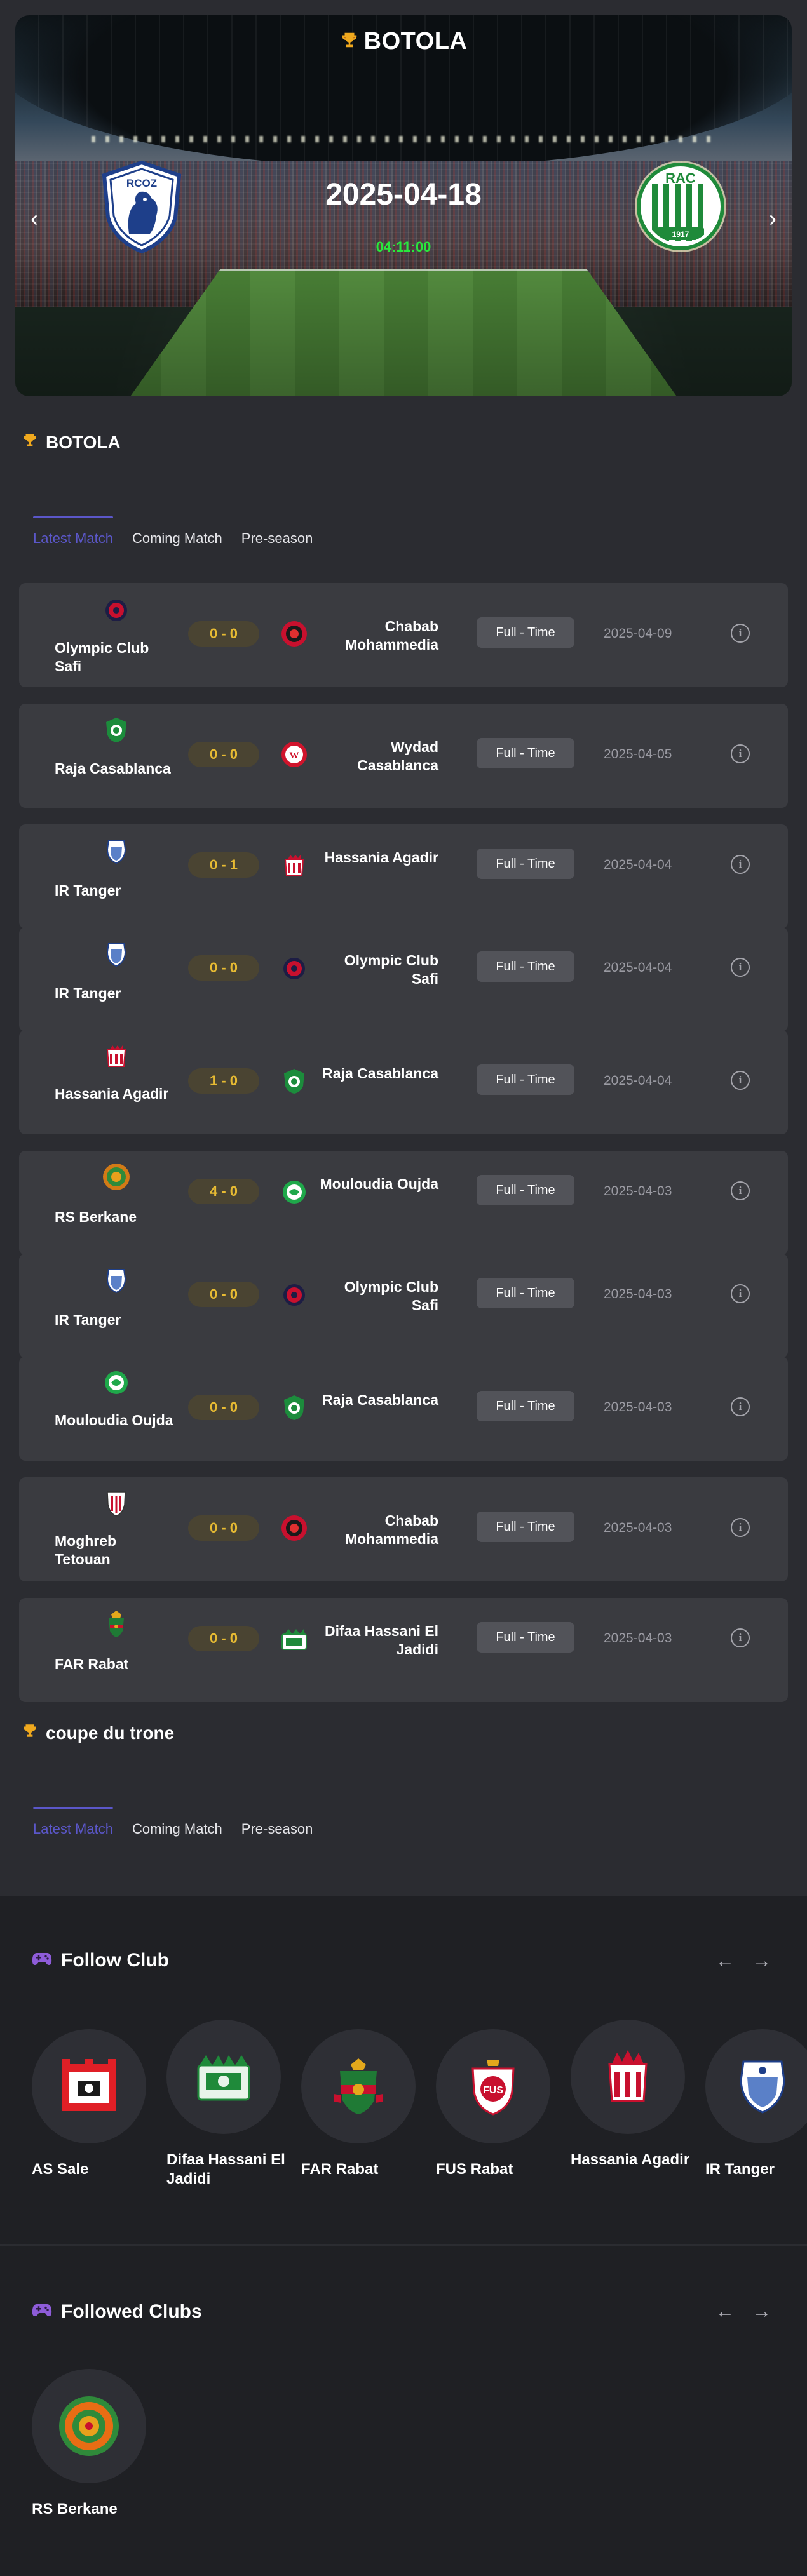  I want to click on club-logo: FUS, so click(493, 2086).